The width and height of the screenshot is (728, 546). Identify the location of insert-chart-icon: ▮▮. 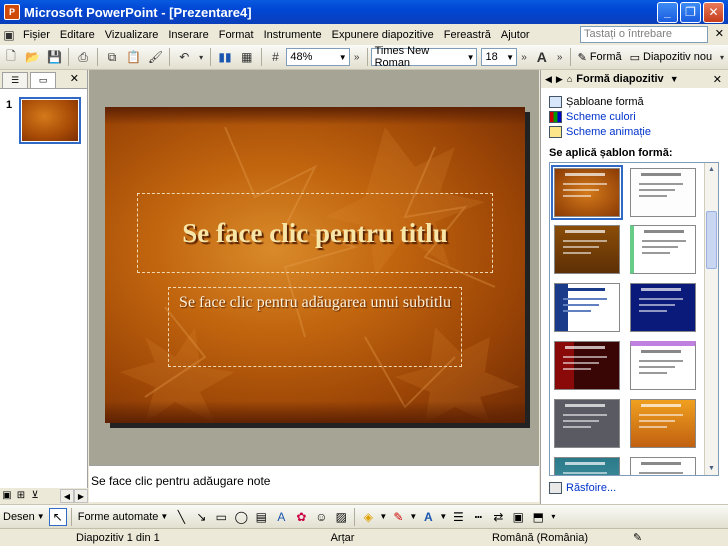
(225, 57).